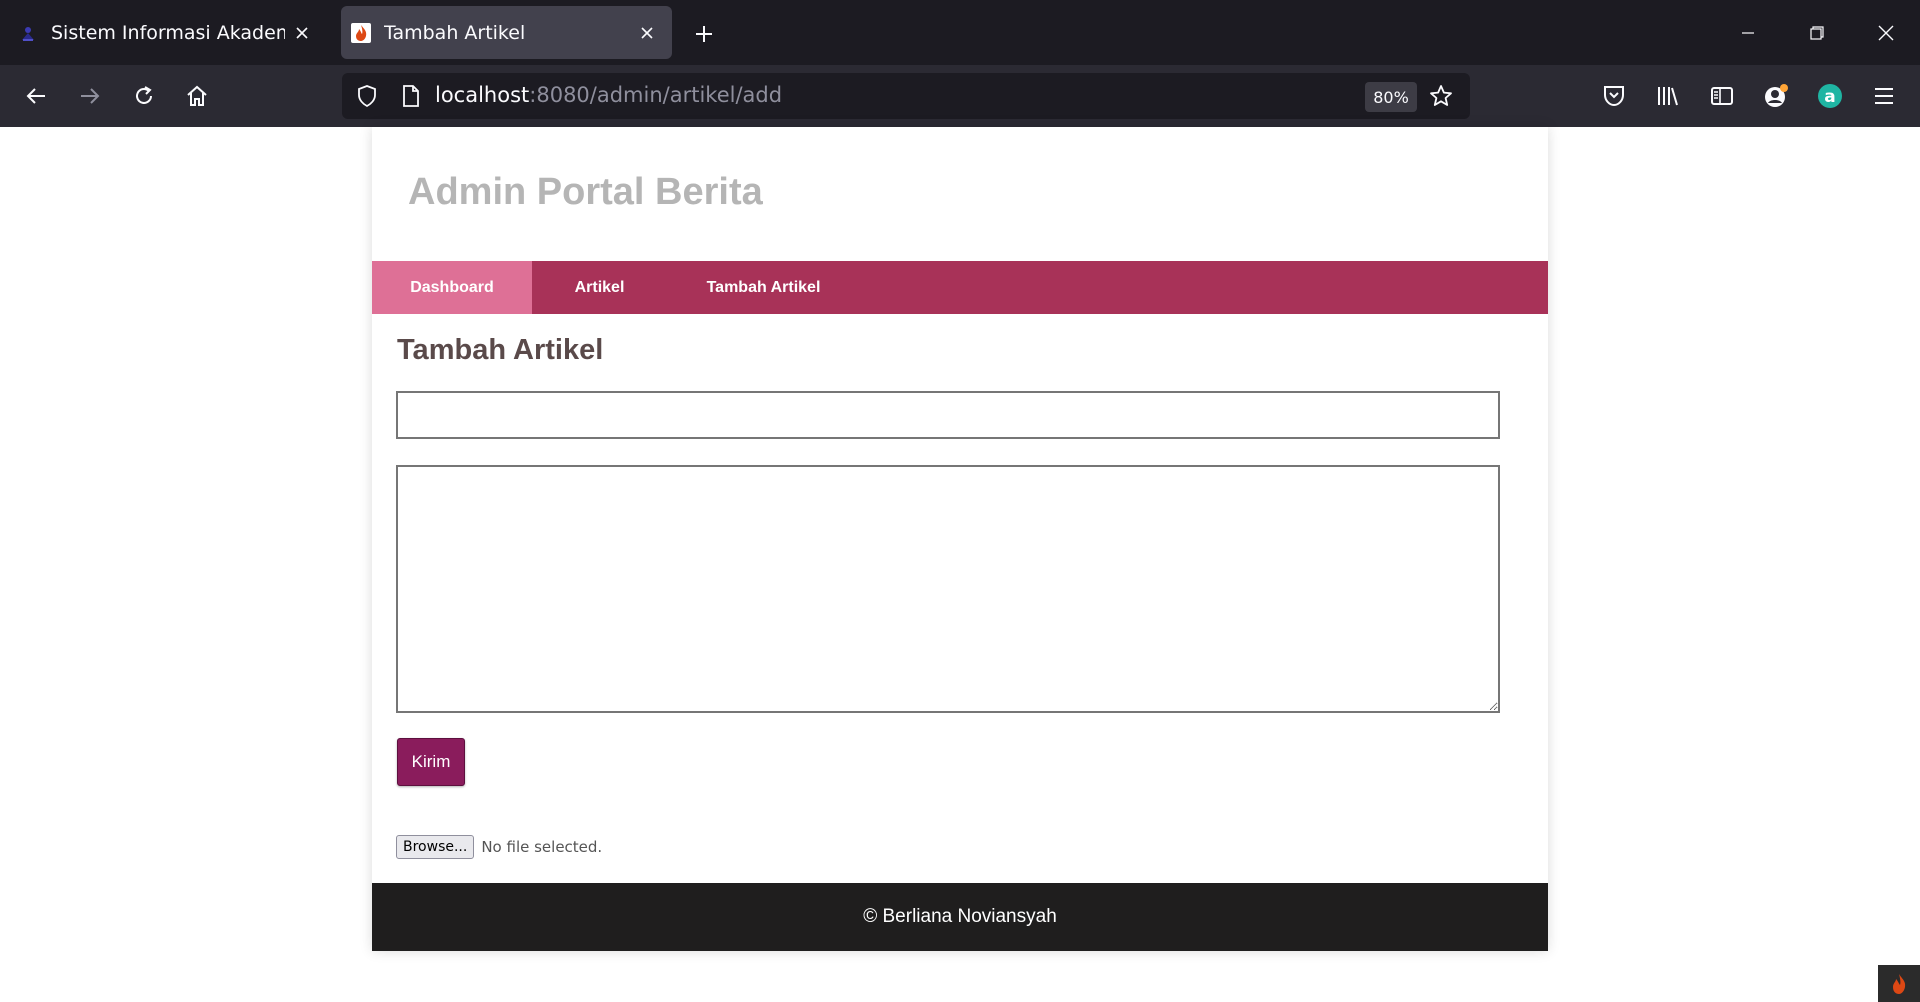 The image size is (1920, 1002). What do you see at coordinates (960, 287) in the screenshot?
I see `main-nav: Dashboard Artikel Tambah Artikel` at bounding box center [960, 287].